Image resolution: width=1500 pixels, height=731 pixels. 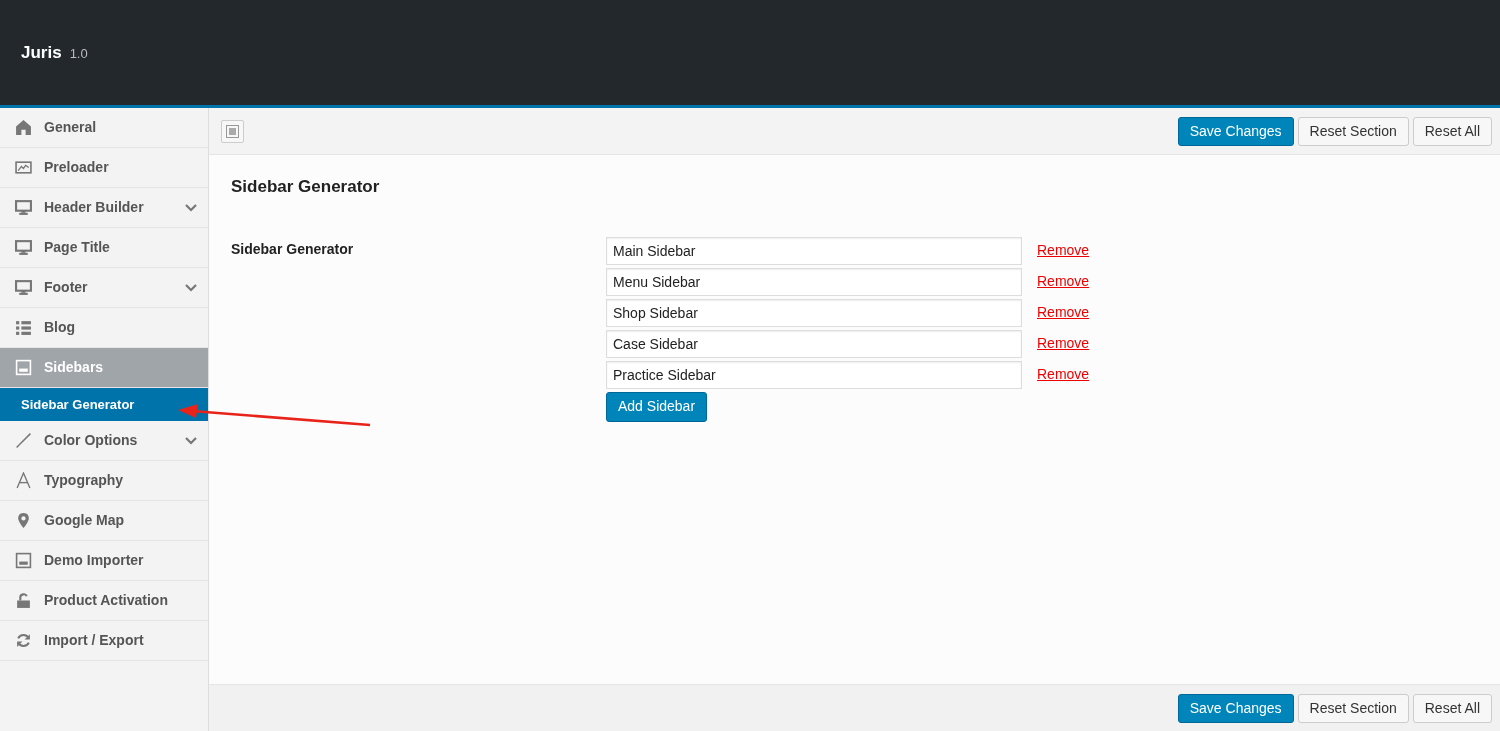 What do you see at coordinates (657, 406) in the screenshot?
I see `add-sidebar-button: Add Sidebar` at bounding box center [657, 406].